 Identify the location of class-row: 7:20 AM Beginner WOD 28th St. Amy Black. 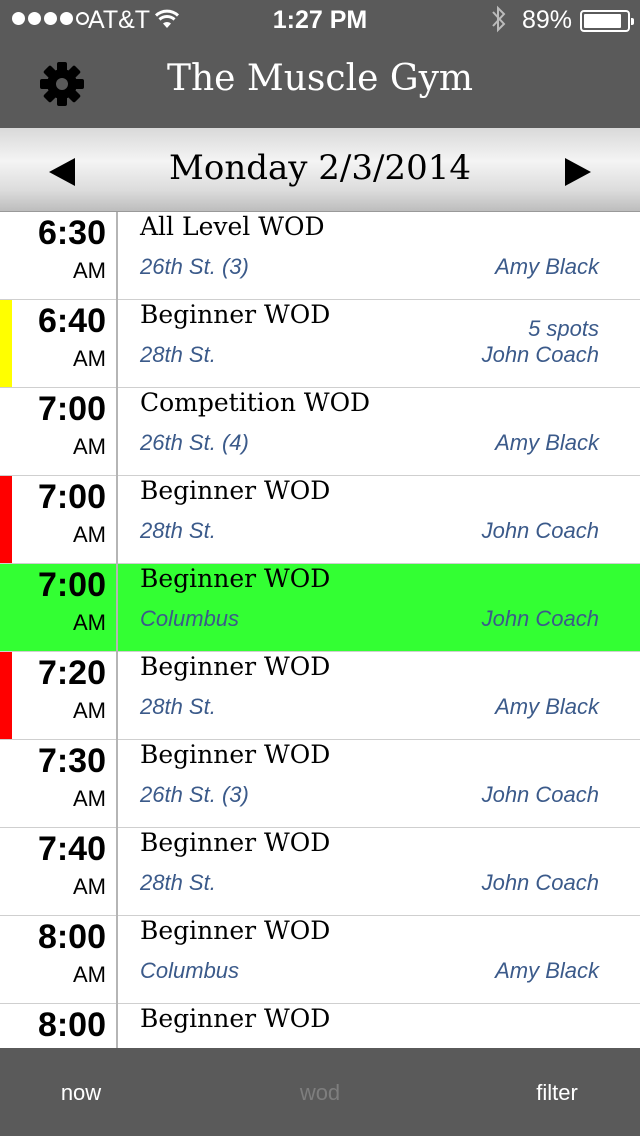
(320, 696).